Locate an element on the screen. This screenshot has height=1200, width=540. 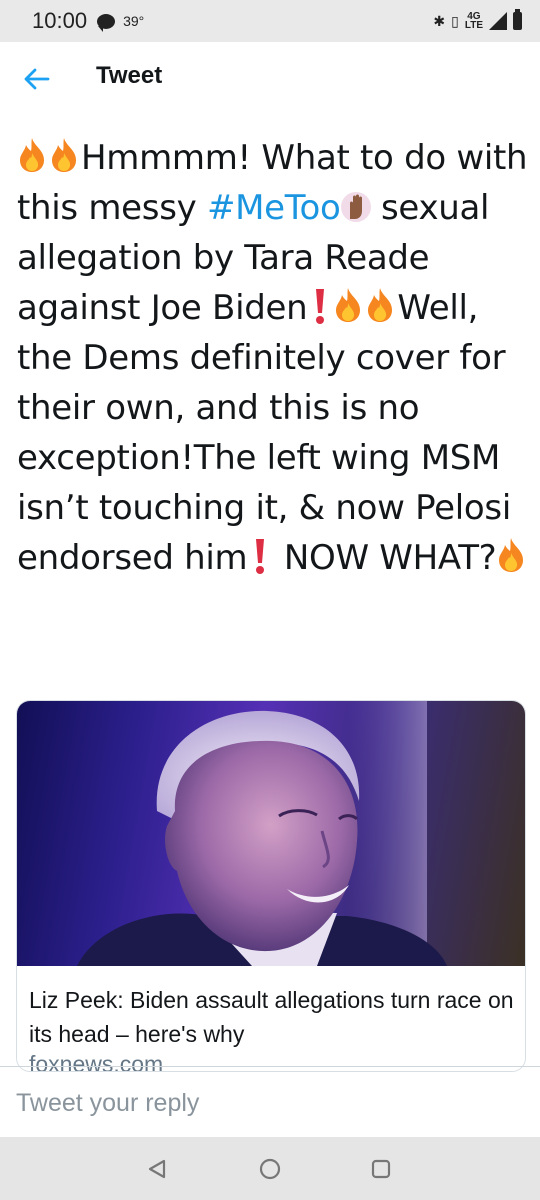
tweet-text-part4: NOW WHAT? is located at coordinates (385, 558).